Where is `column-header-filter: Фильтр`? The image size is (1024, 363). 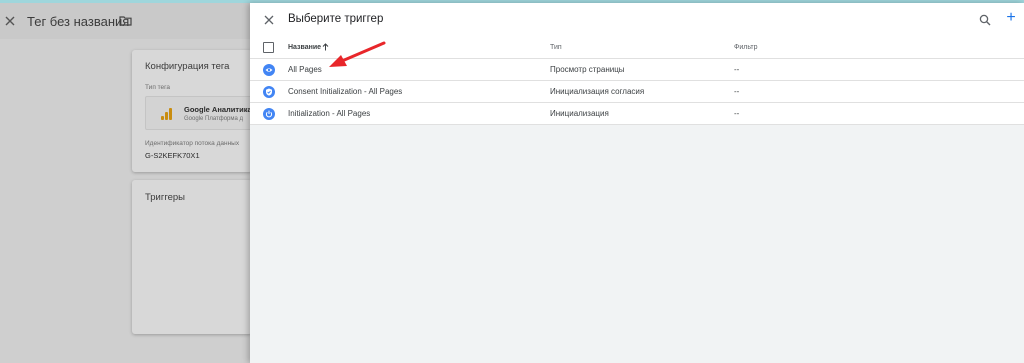 column-header-filter: Фильтр is located at coordinates (746, 47).